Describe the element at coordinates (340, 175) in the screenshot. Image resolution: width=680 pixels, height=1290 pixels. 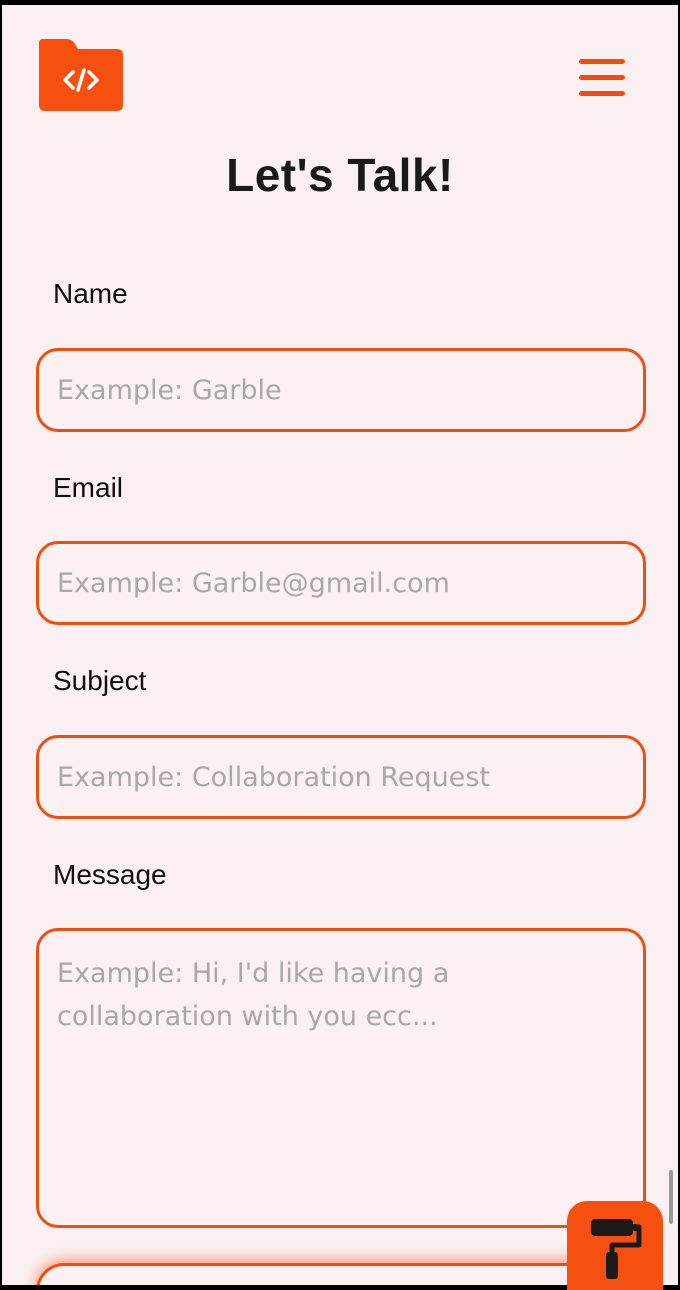
I see `page-title: Let's Talk!` at that location.